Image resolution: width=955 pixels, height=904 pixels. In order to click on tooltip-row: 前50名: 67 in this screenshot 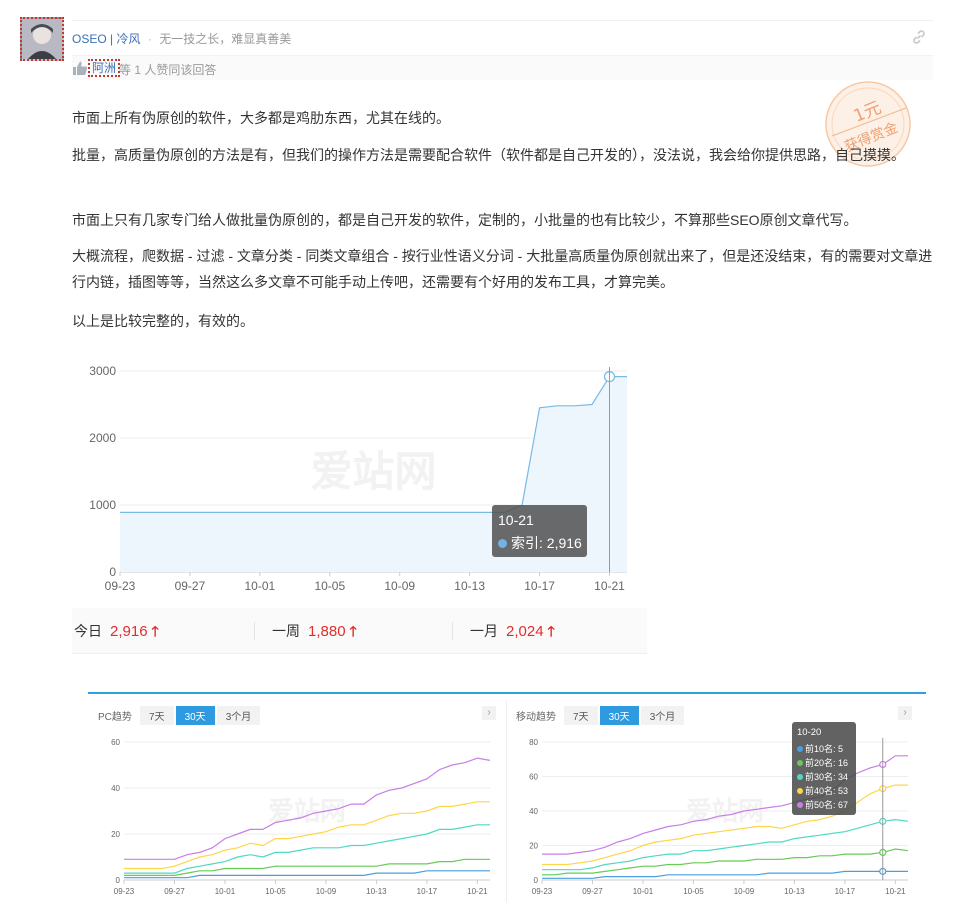, I will do `click(822, 804)`.